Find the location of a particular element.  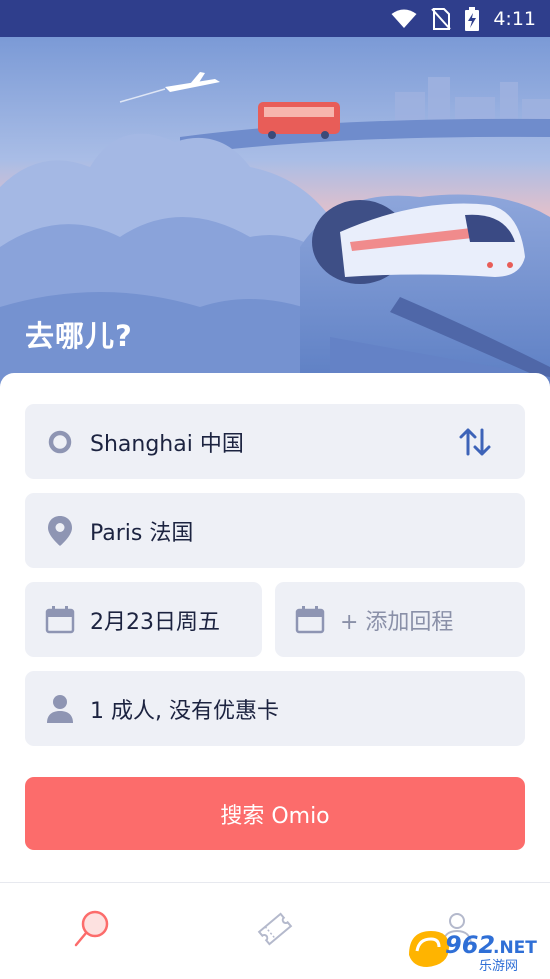

bus-illustration is located at coordinates (299, 120).